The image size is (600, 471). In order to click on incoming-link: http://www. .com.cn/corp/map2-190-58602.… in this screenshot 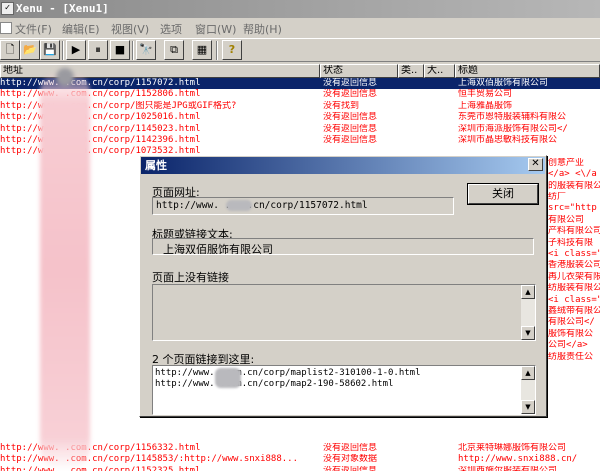, I will do `click(274, 384)`.